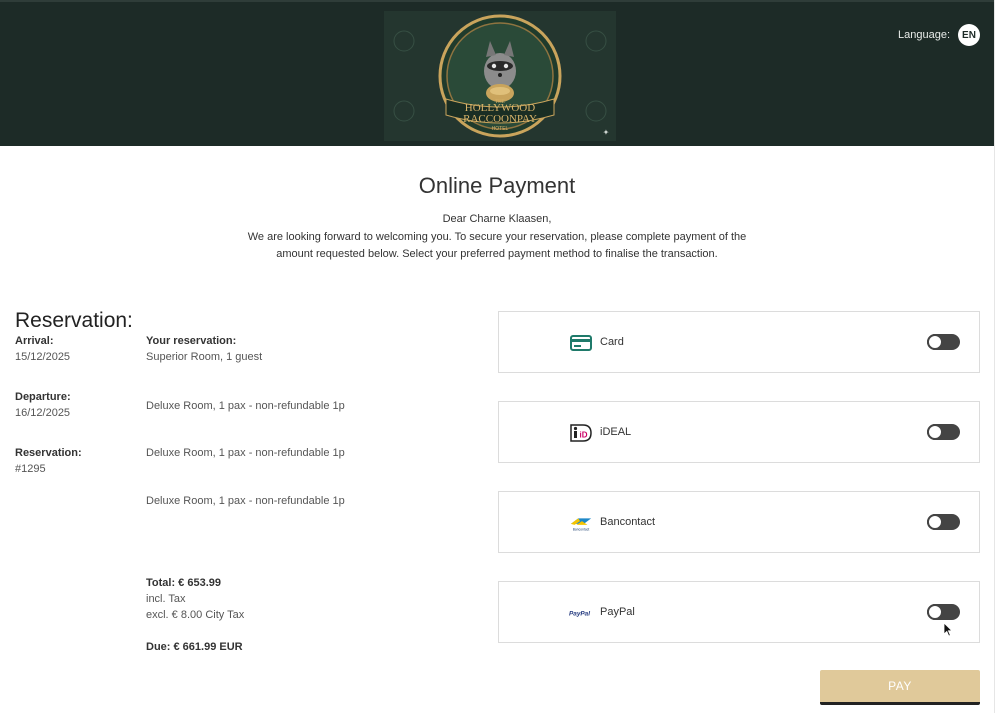 The width and height of the screenshot is (1000, 713). Describe the element at coordinates (204, 357) in the screenshot. I see `room-item: Superior Room, 1 guest` at that location.